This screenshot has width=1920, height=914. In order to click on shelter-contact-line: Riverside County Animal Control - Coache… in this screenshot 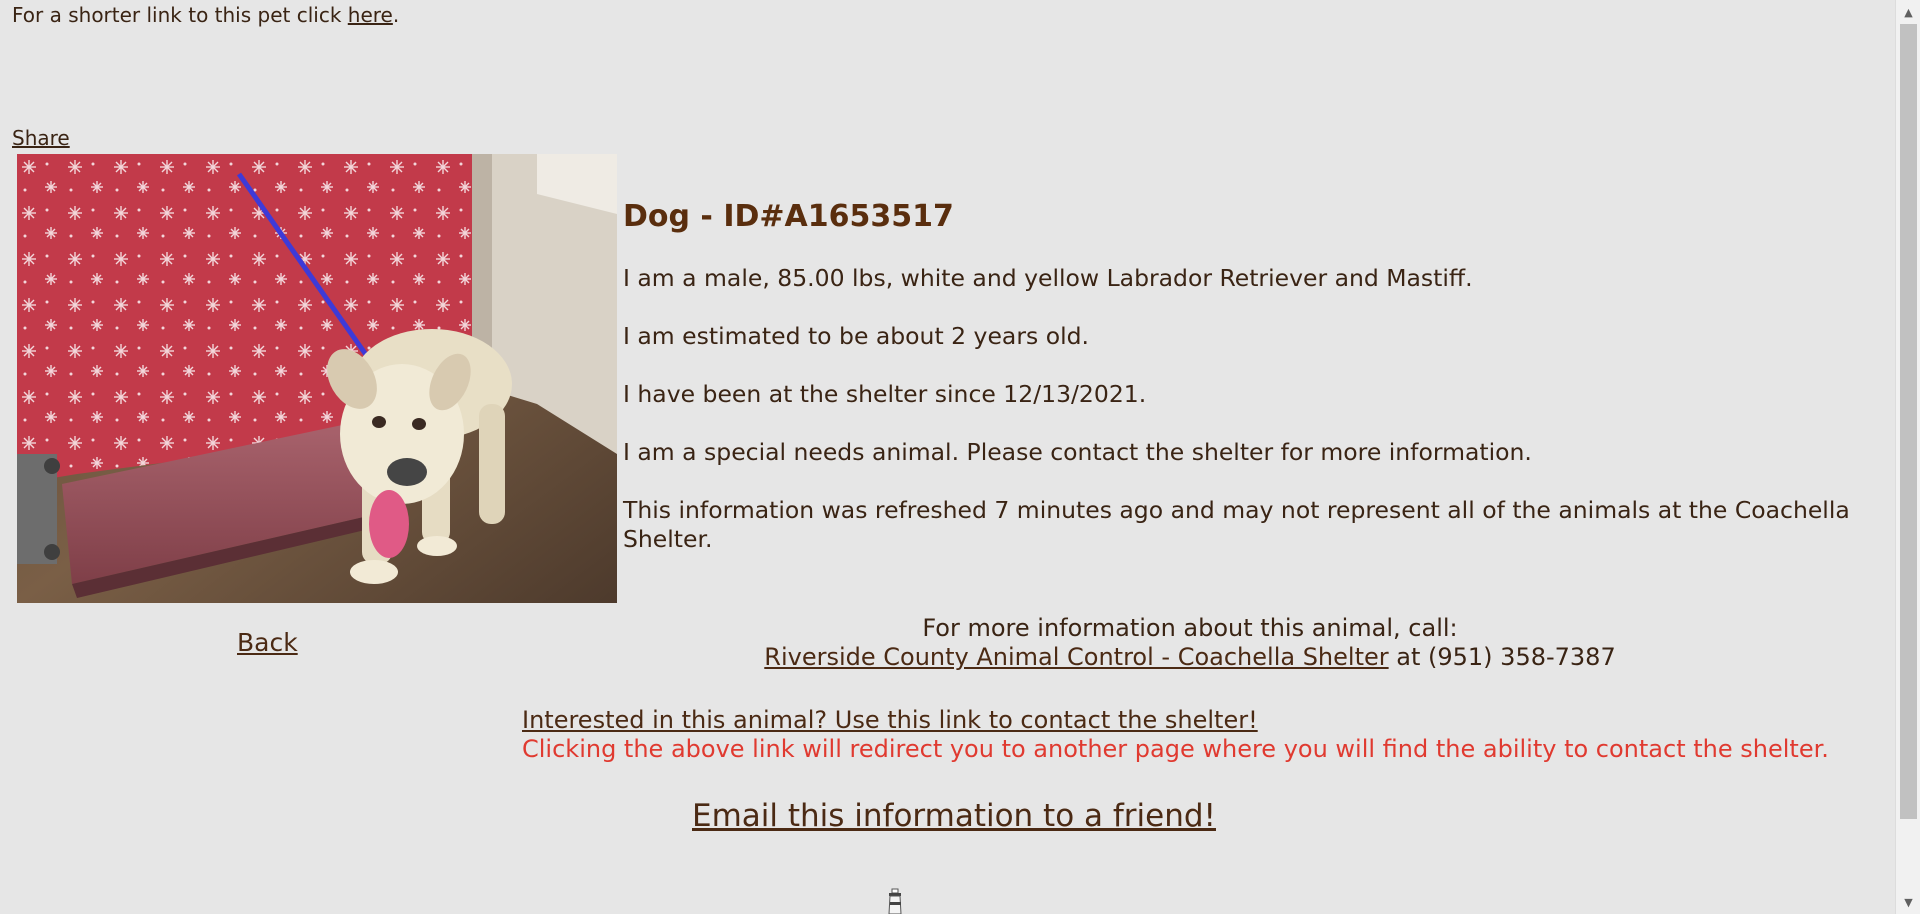, I will do `click(1190, 657)`.